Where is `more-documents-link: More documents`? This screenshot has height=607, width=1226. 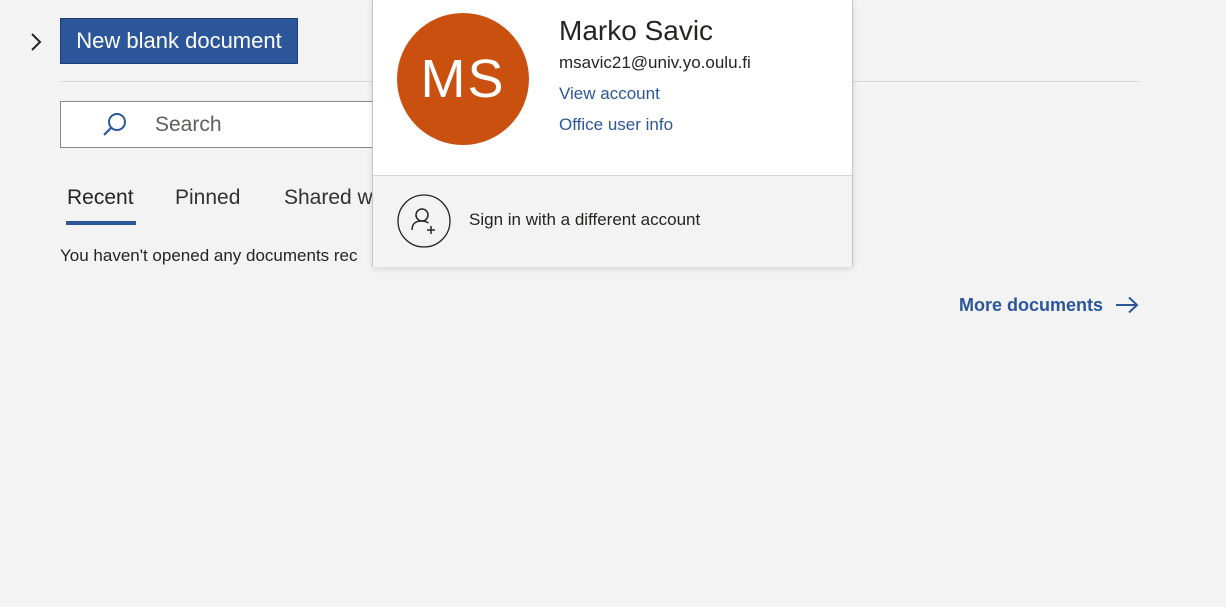
more-documents-link: More documents is located at coordinates (1049, 305).